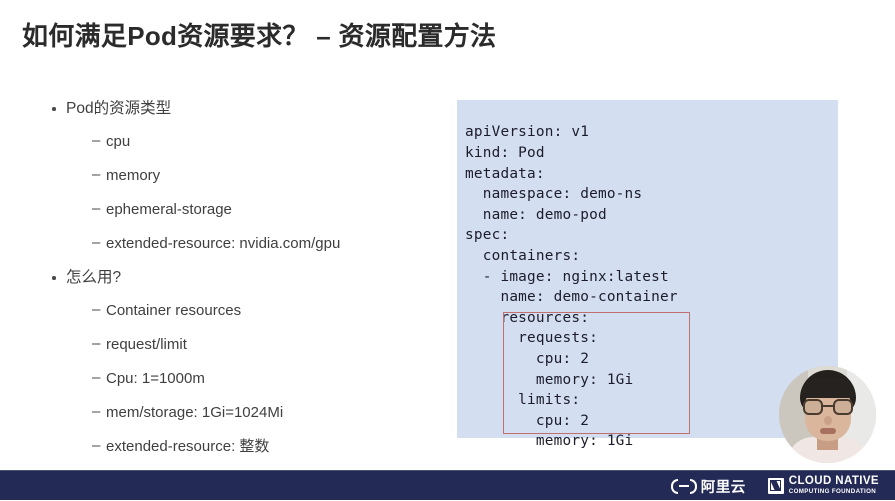  I want to click on bullet-sub-item: memory, so click(248, 175).